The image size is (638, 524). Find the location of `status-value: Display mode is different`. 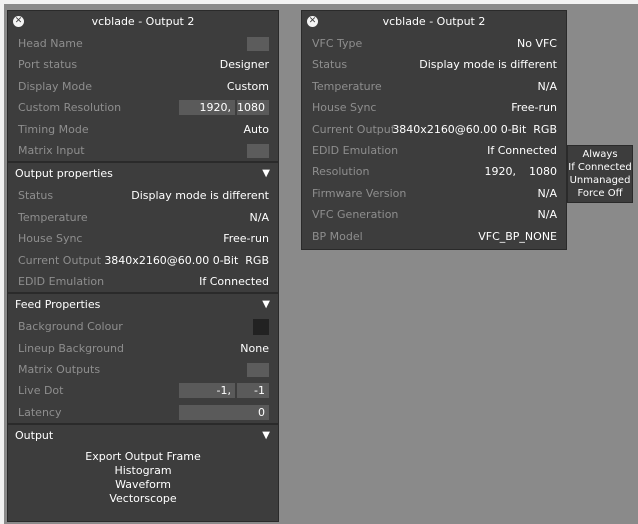

status-value: Display mode is different is located at coordinates (200, 196).